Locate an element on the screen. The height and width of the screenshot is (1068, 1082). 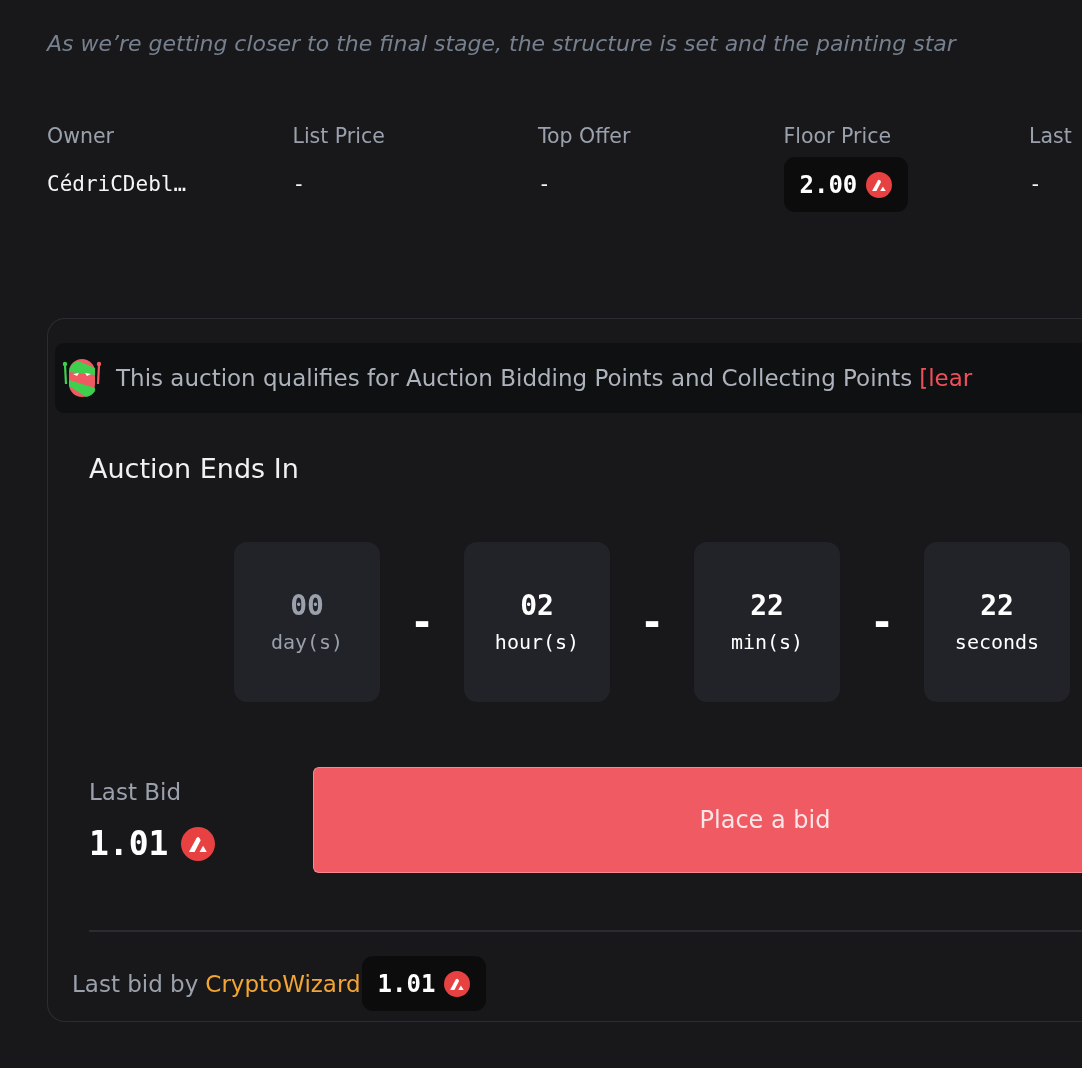
learn-more-link: [lear is located at coordinates (946, 378).